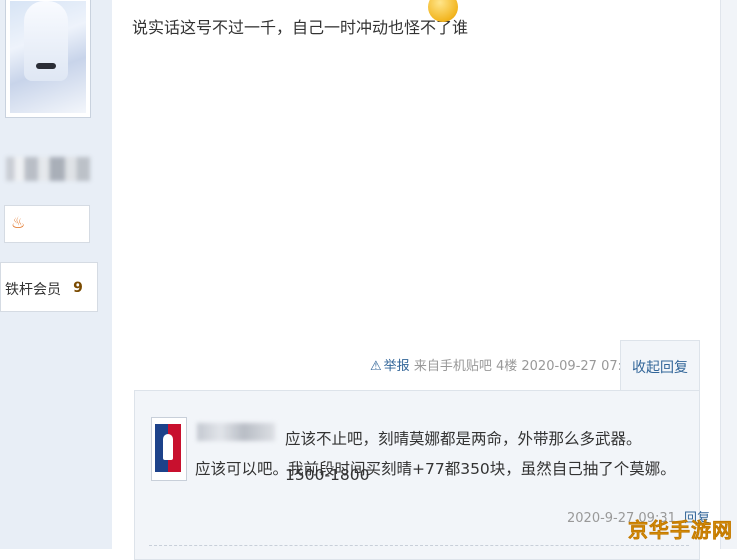 This screenshot has width=737, height=560. I want to click on avatar-image, so click(48, 57).